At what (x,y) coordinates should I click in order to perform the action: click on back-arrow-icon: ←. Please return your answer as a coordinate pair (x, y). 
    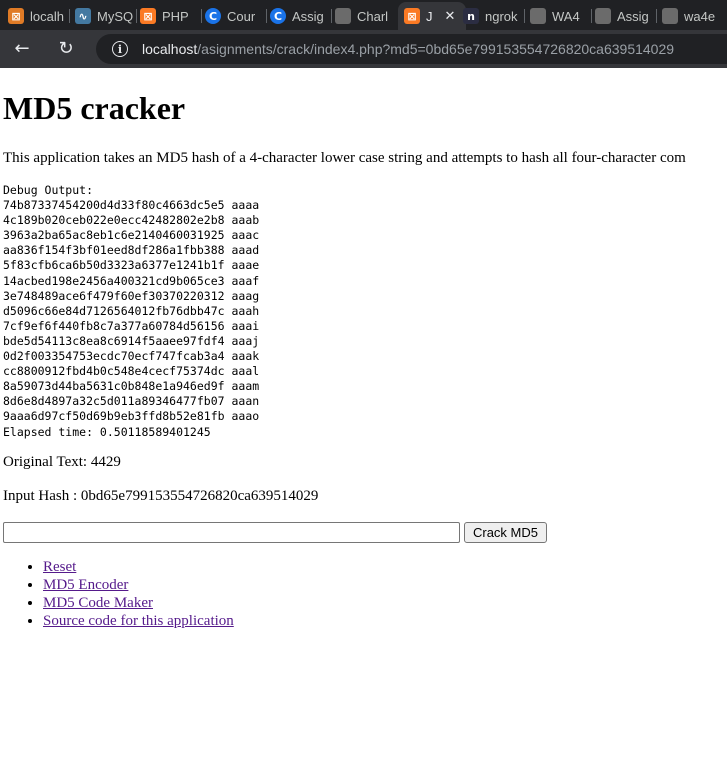
    Looking at the image, I should click on (22, 49).